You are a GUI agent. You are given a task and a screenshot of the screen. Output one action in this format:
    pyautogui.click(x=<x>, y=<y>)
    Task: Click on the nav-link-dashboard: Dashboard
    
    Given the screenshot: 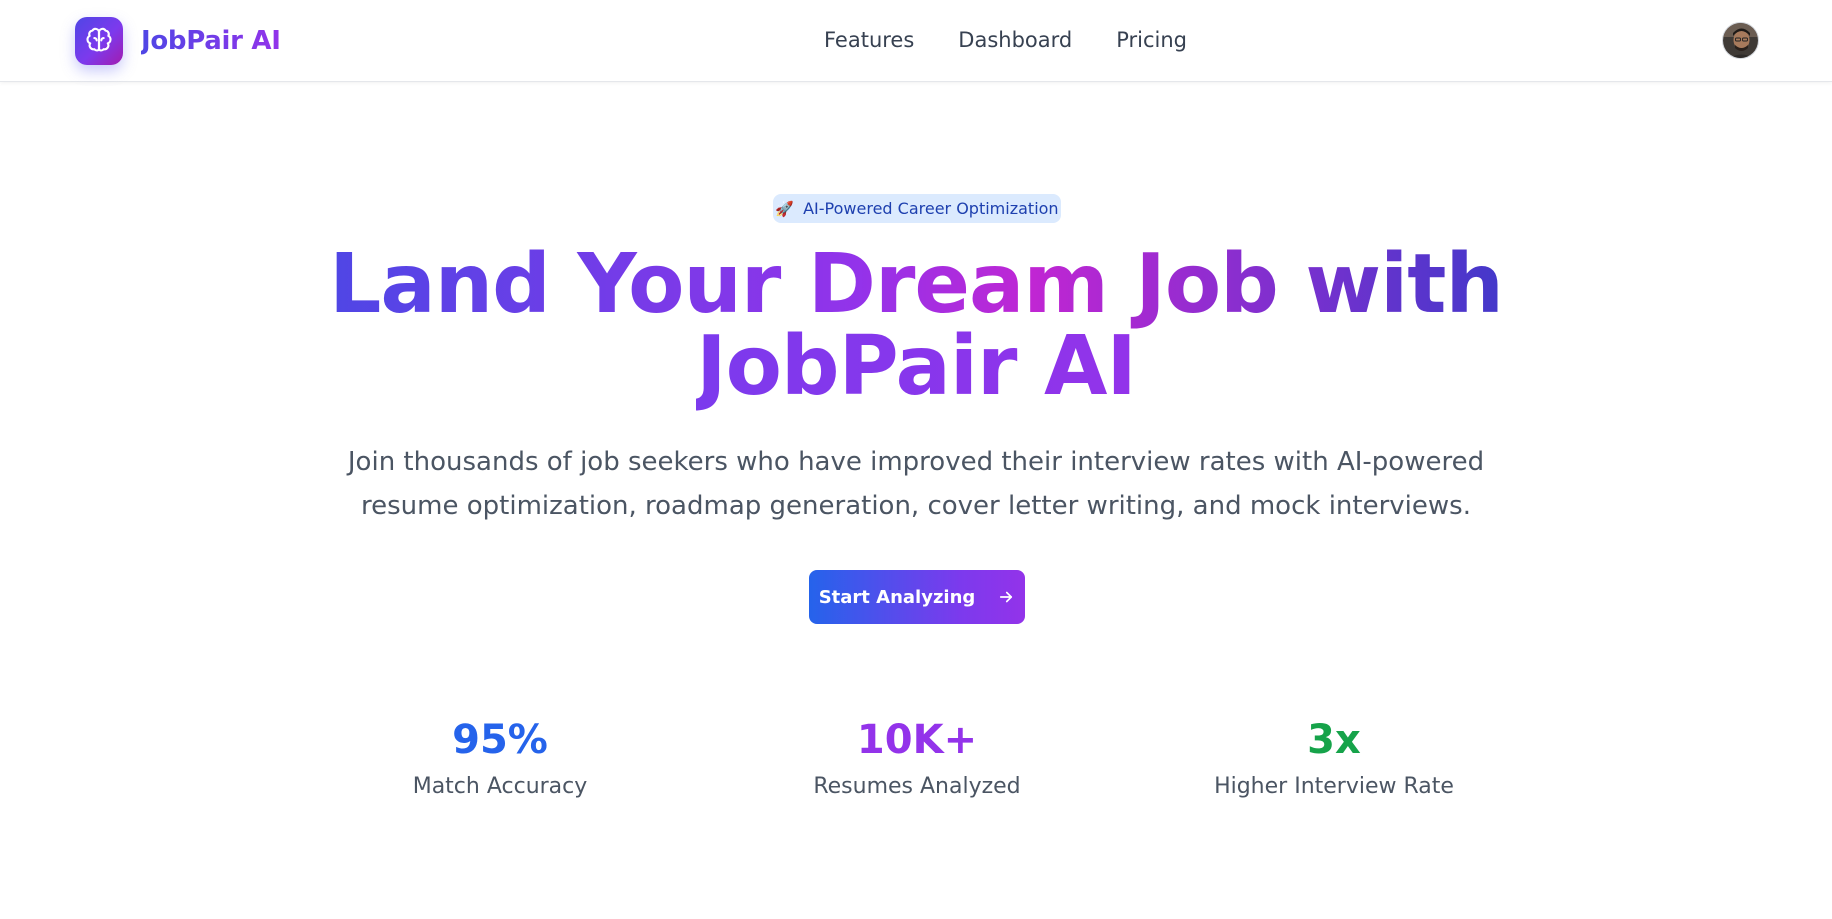 What is the action you would take?
    pyautogui.click(x=1015, y=40)
    